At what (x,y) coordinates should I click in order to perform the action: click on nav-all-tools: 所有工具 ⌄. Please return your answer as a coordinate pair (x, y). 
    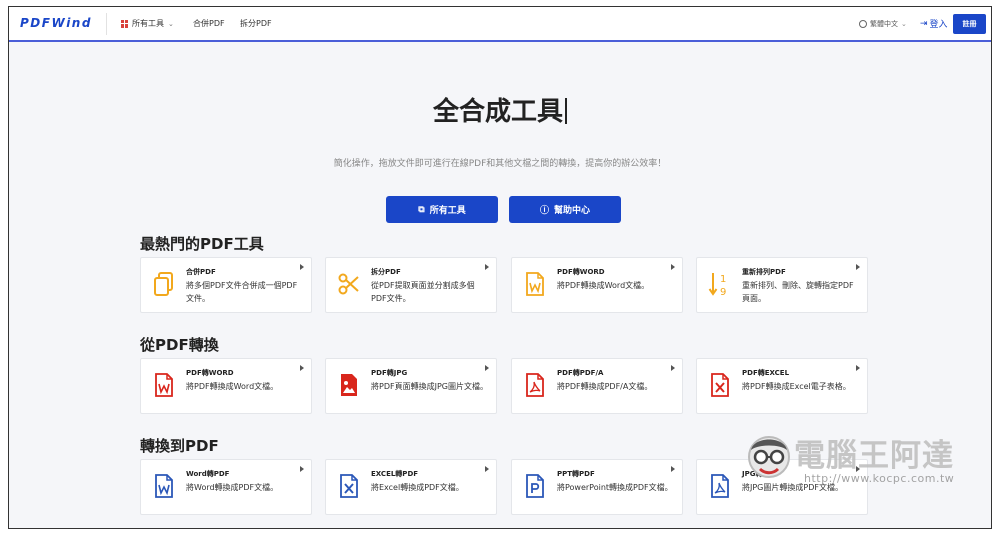
    Looking at the image, I should click on (147, 23).